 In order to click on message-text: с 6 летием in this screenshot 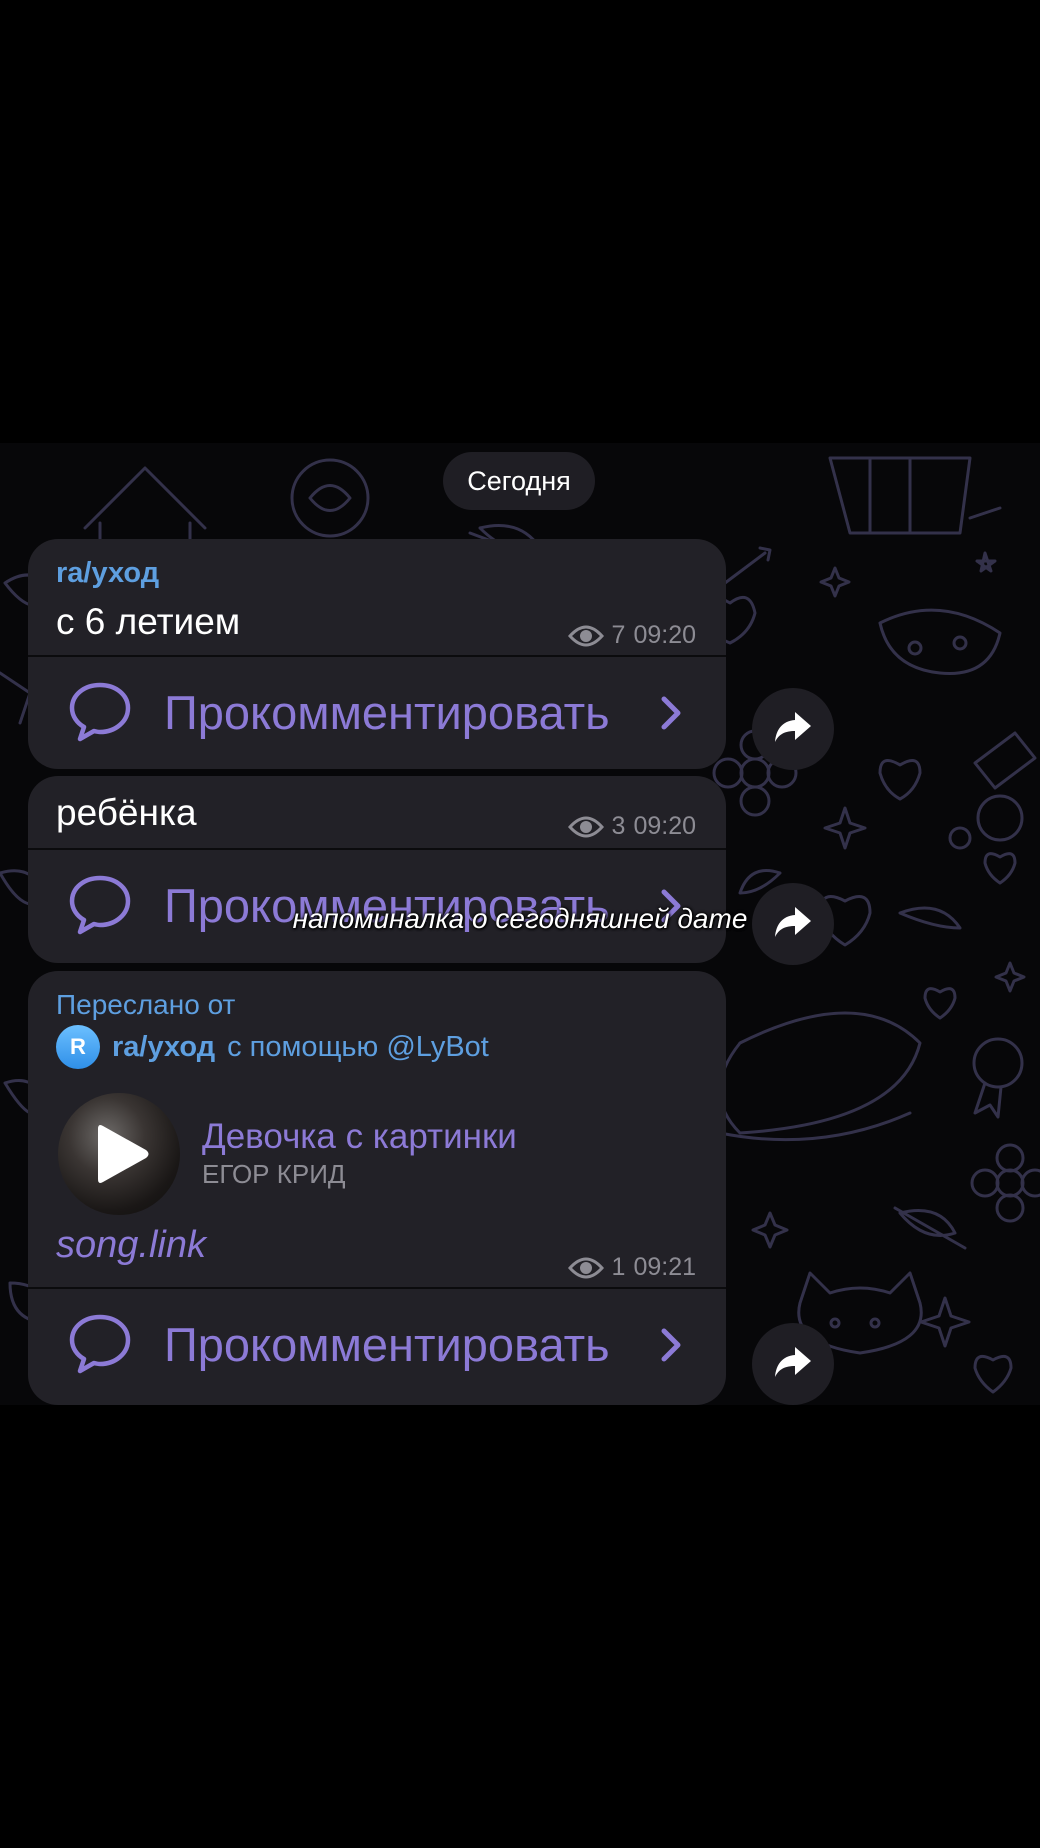, I will do `click(148, 621)`.